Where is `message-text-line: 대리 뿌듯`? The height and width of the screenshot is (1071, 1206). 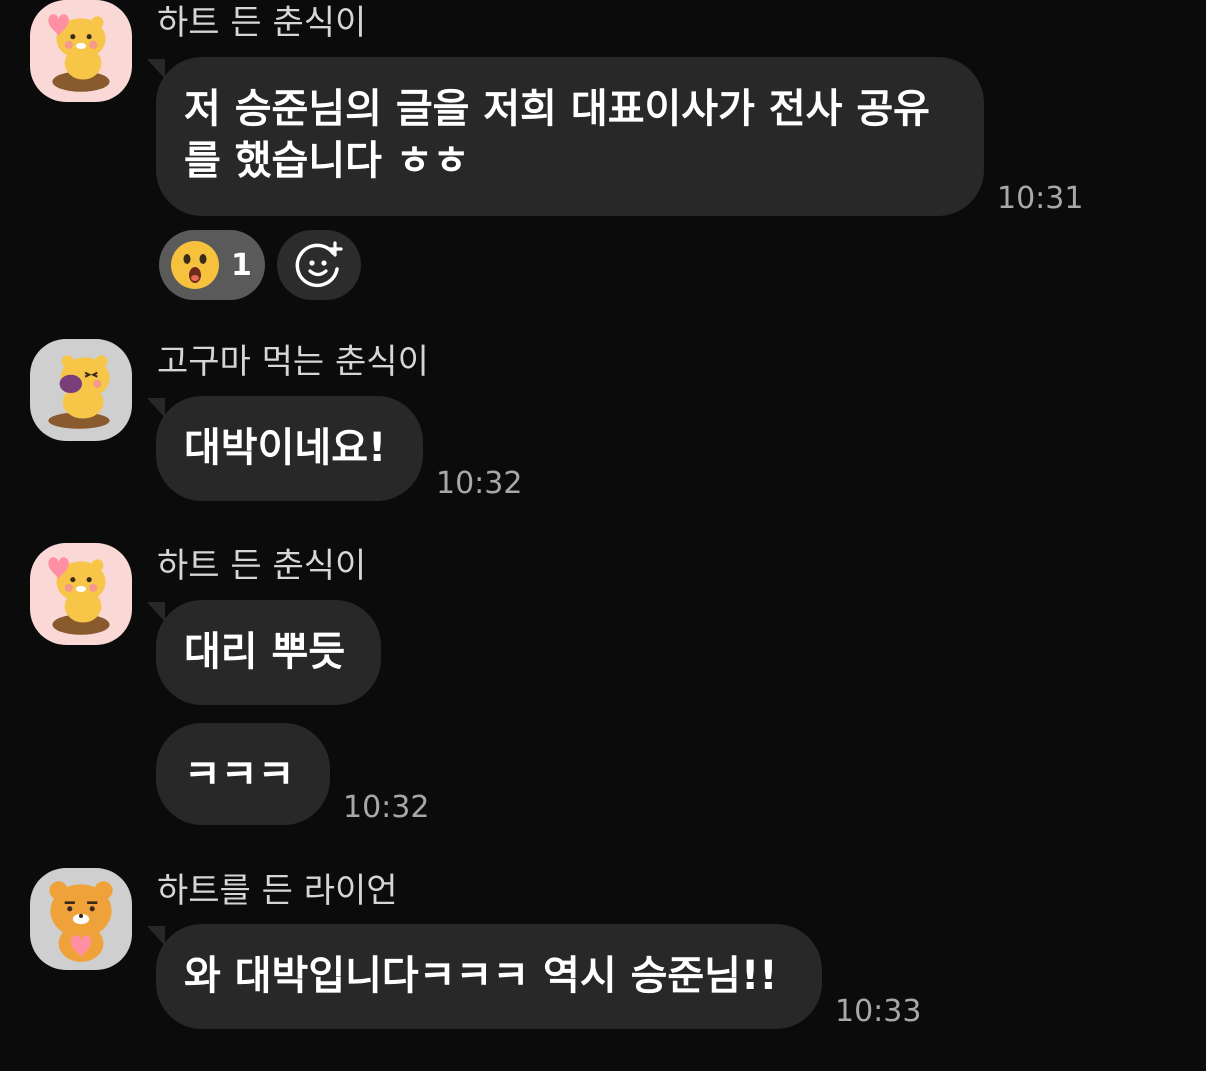 message-text-line: 대리 뿌듯 is located at coordinates (265, 652).